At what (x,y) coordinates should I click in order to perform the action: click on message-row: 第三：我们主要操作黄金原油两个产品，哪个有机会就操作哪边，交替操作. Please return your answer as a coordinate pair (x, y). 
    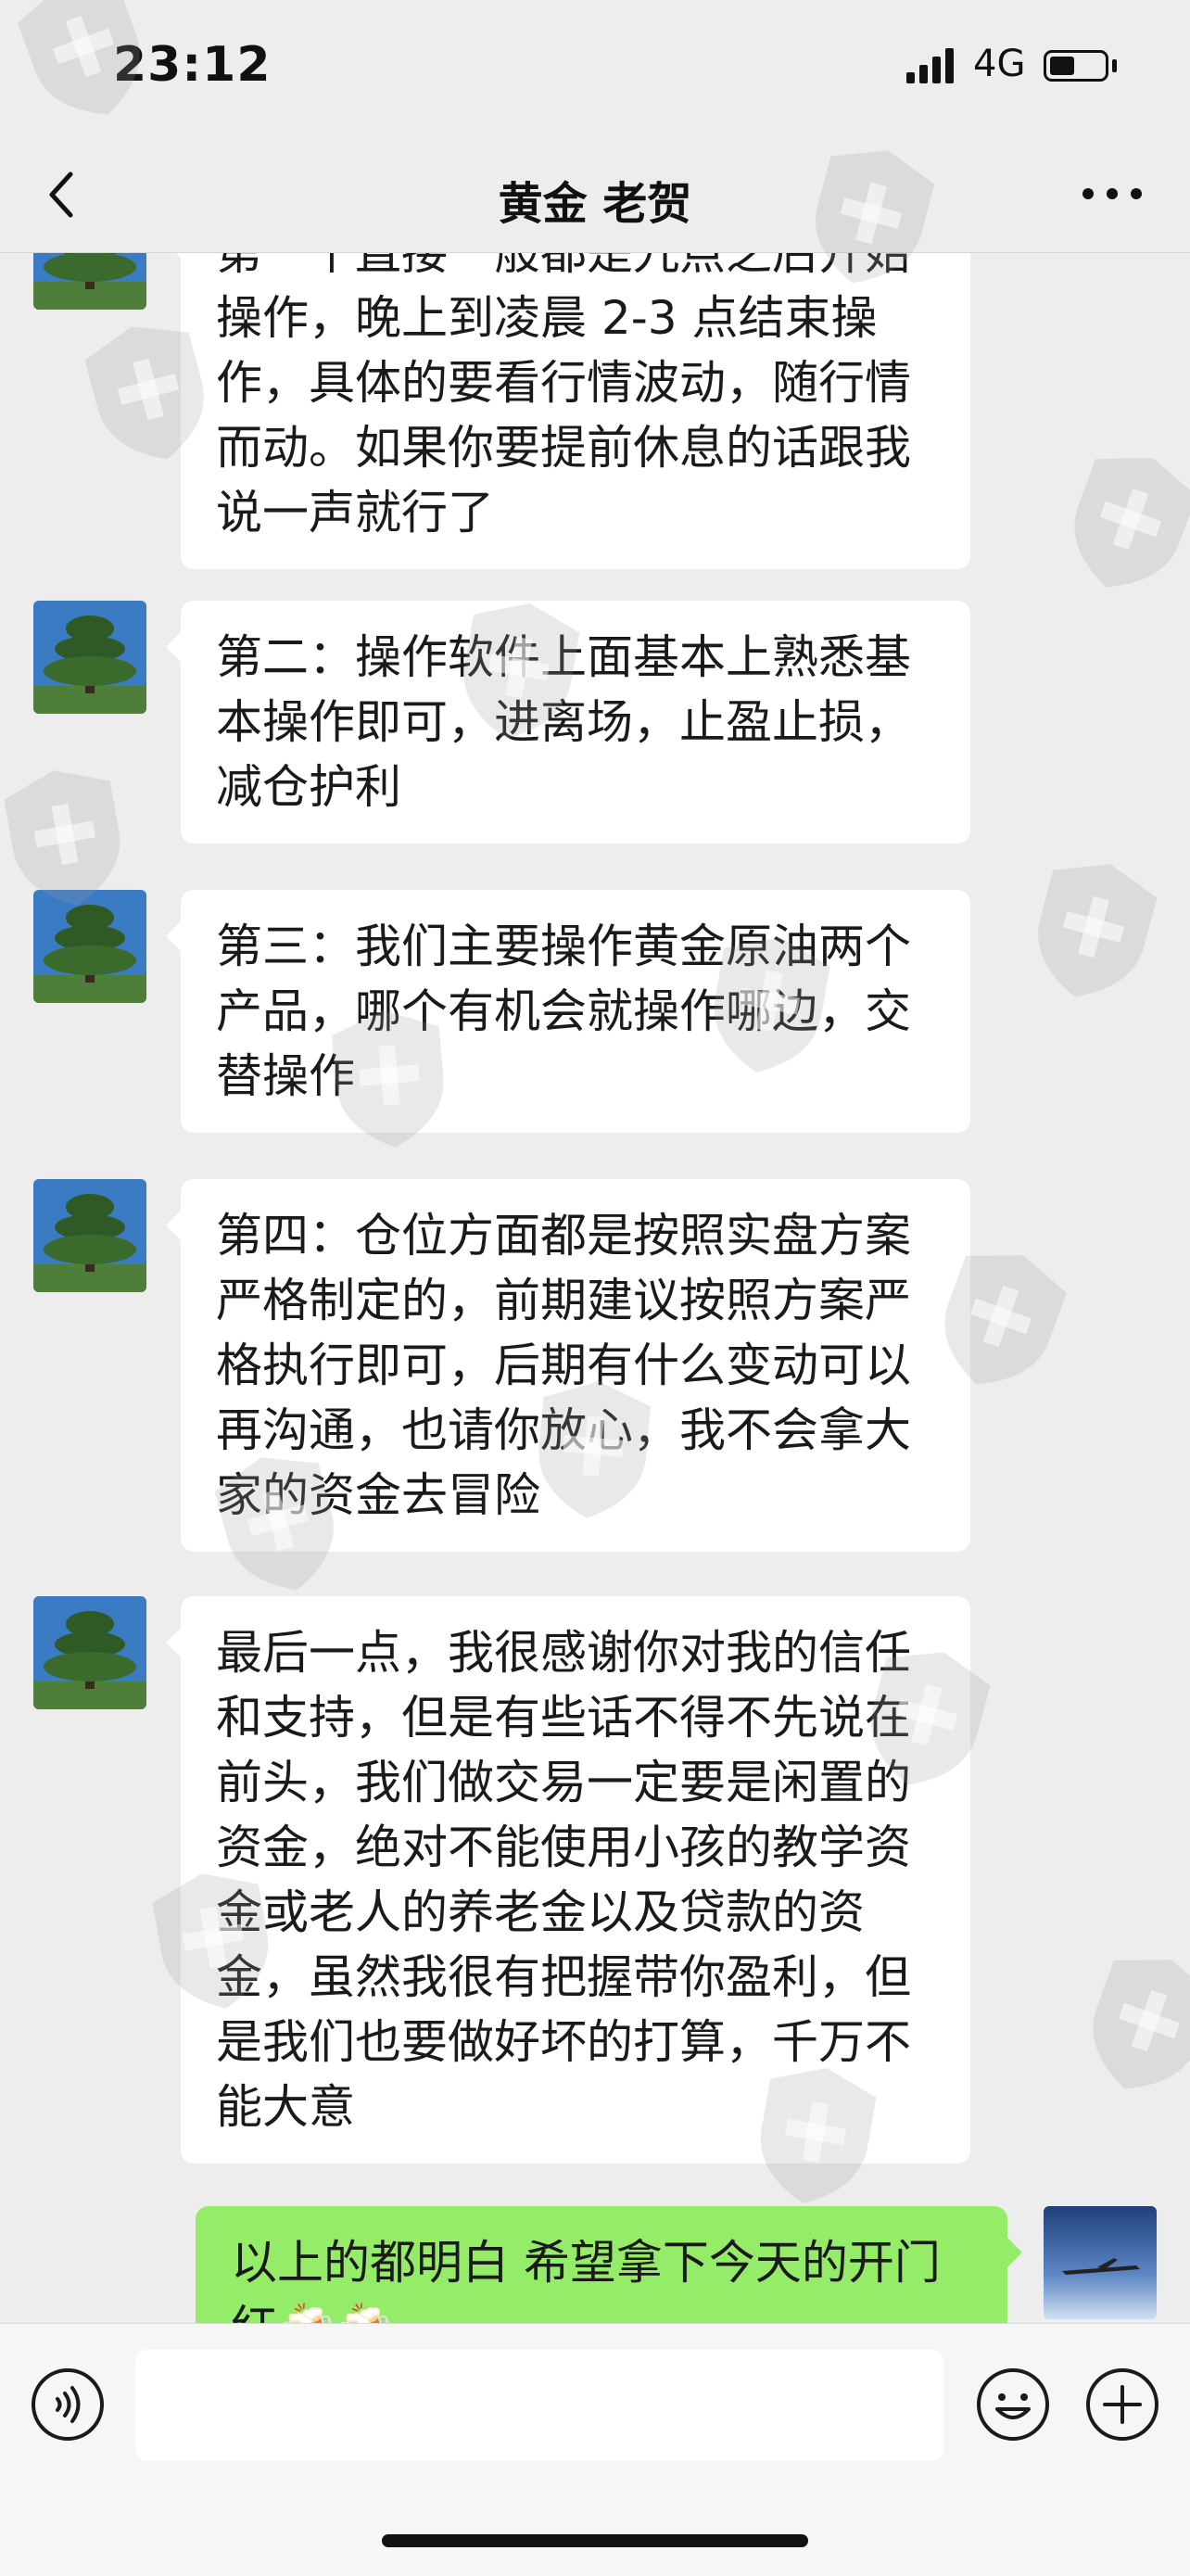
    Looking at the image, I should click on (595, 1012).